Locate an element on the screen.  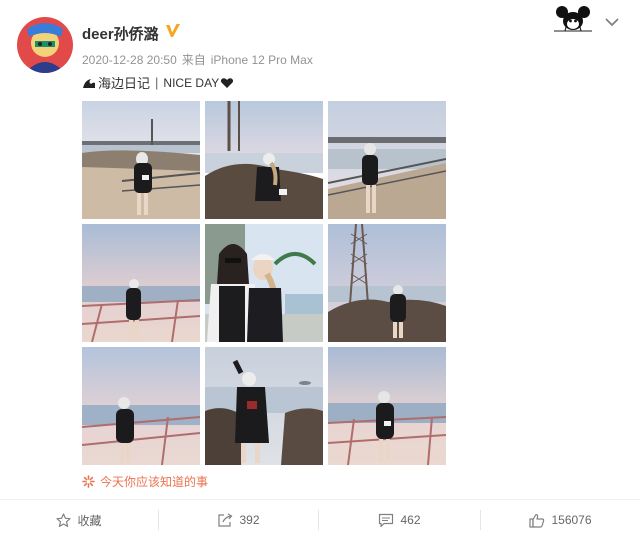
username: deer孙侨潞 is located at coordinates (120, 33).